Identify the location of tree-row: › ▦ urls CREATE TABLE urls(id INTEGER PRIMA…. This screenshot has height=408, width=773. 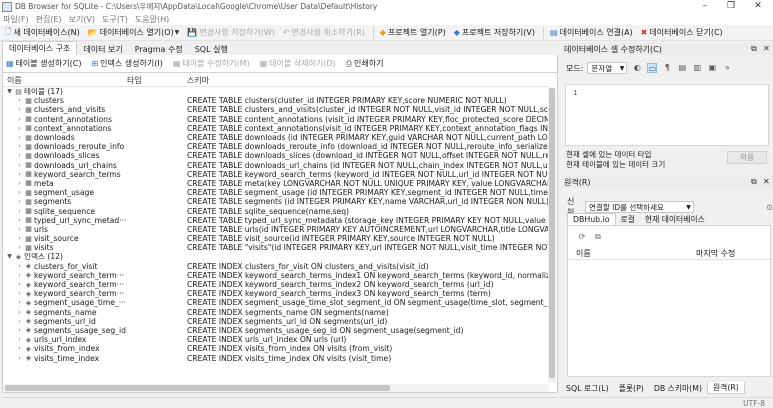
(276, 229).